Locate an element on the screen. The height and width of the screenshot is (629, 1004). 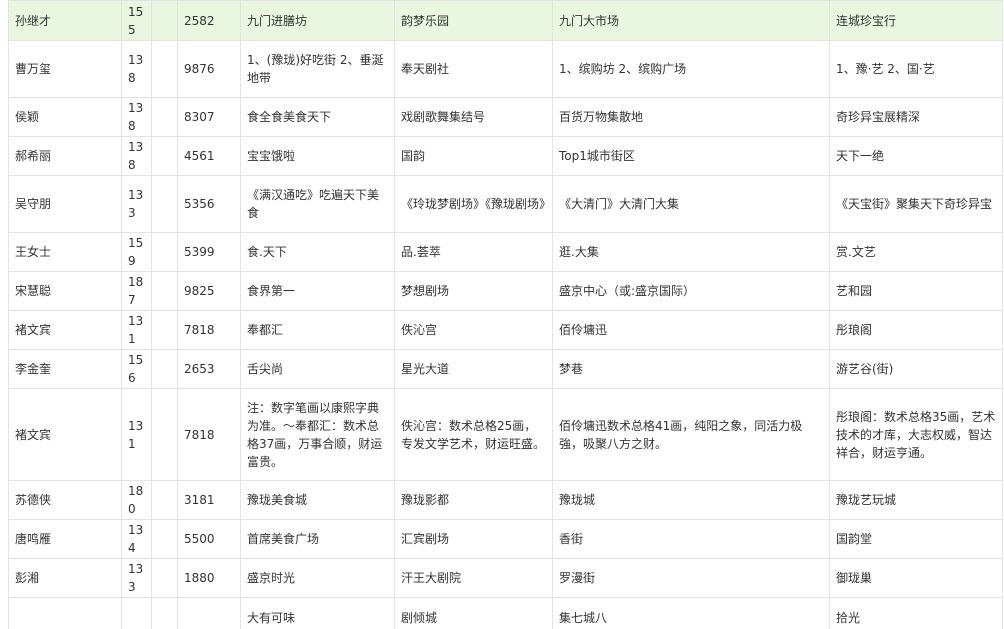
table-row: 彭湘 133 1880 盛京时光 汗王大剧院 罗漫街 御珑巢 is located at coordinates (505, 578).